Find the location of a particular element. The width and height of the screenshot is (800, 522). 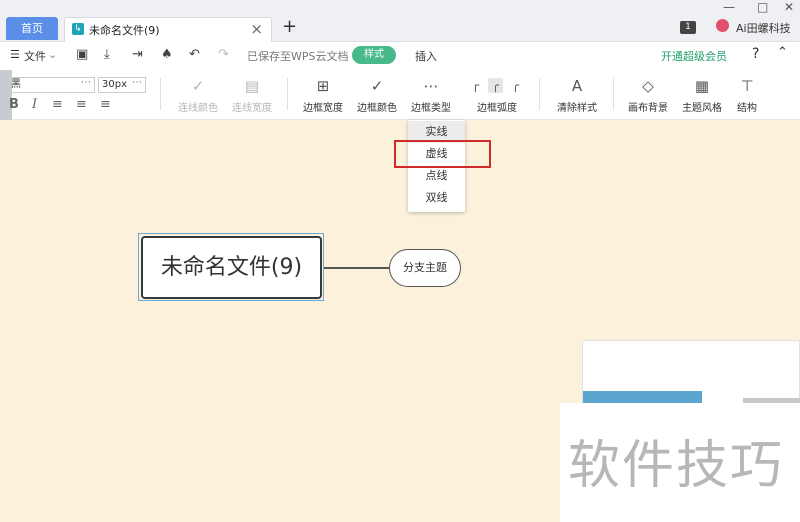

font-family-select: 黑 ⋯ is located at coordinates (51, 85).